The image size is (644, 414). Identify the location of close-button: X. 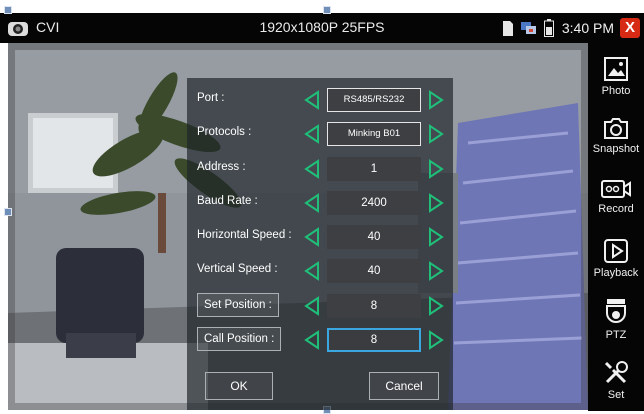
(630, 28).